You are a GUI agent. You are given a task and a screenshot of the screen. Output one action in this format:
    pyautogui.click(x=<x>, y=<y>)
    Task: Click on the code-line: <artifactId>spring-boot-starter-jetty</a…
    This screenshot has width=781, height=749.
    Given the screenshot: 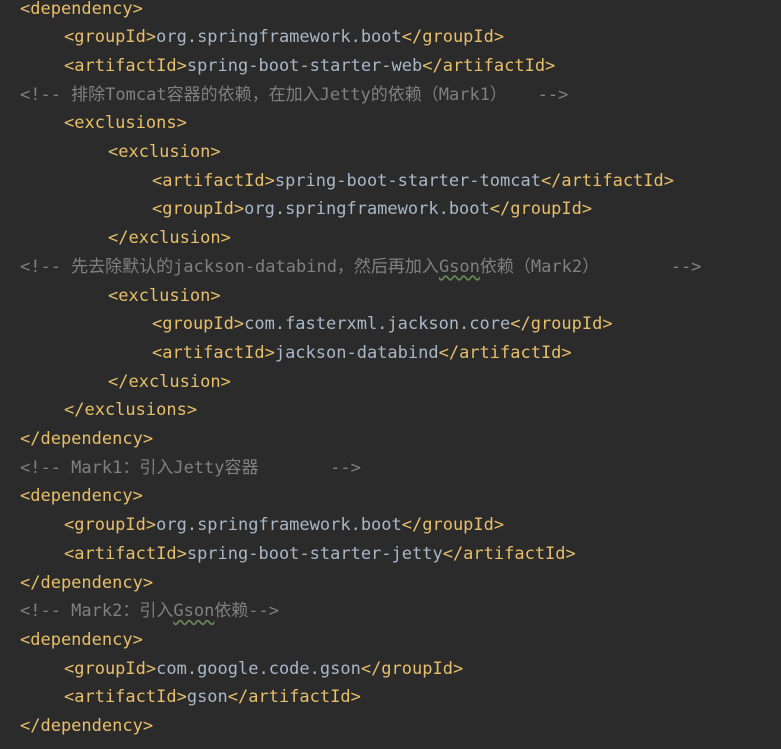 What is the action you would take?
    pyautogui.click(x=320, y=554)
    